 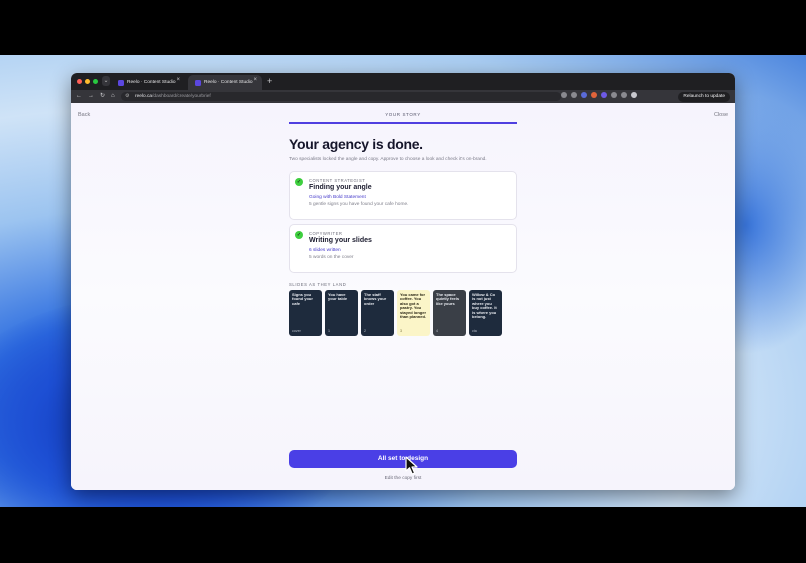 I want to click on minimize-window-button, so click(x=87, y=81).